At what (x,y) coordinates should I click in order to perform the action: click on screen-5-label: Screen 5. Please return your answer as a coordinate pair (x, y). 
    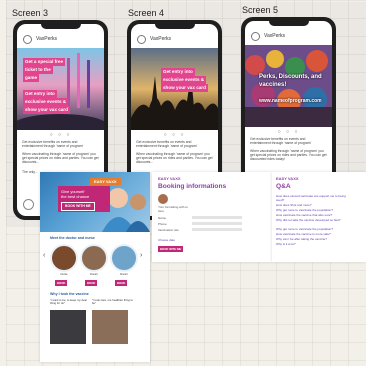
    Looking at the image, I should click on (260, 10).